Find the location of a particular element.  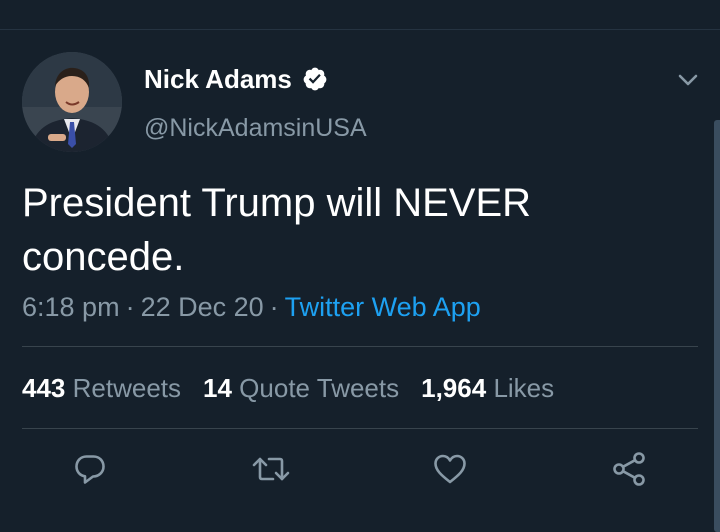

retweet-icon is located at coordinates (271, 471).